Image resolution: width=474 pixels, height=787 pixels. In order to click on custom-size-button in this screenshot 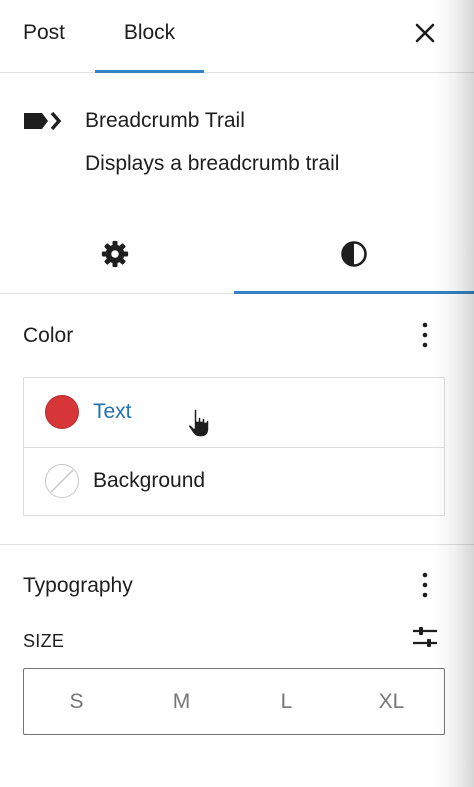, I will do `click(425, 637)`.